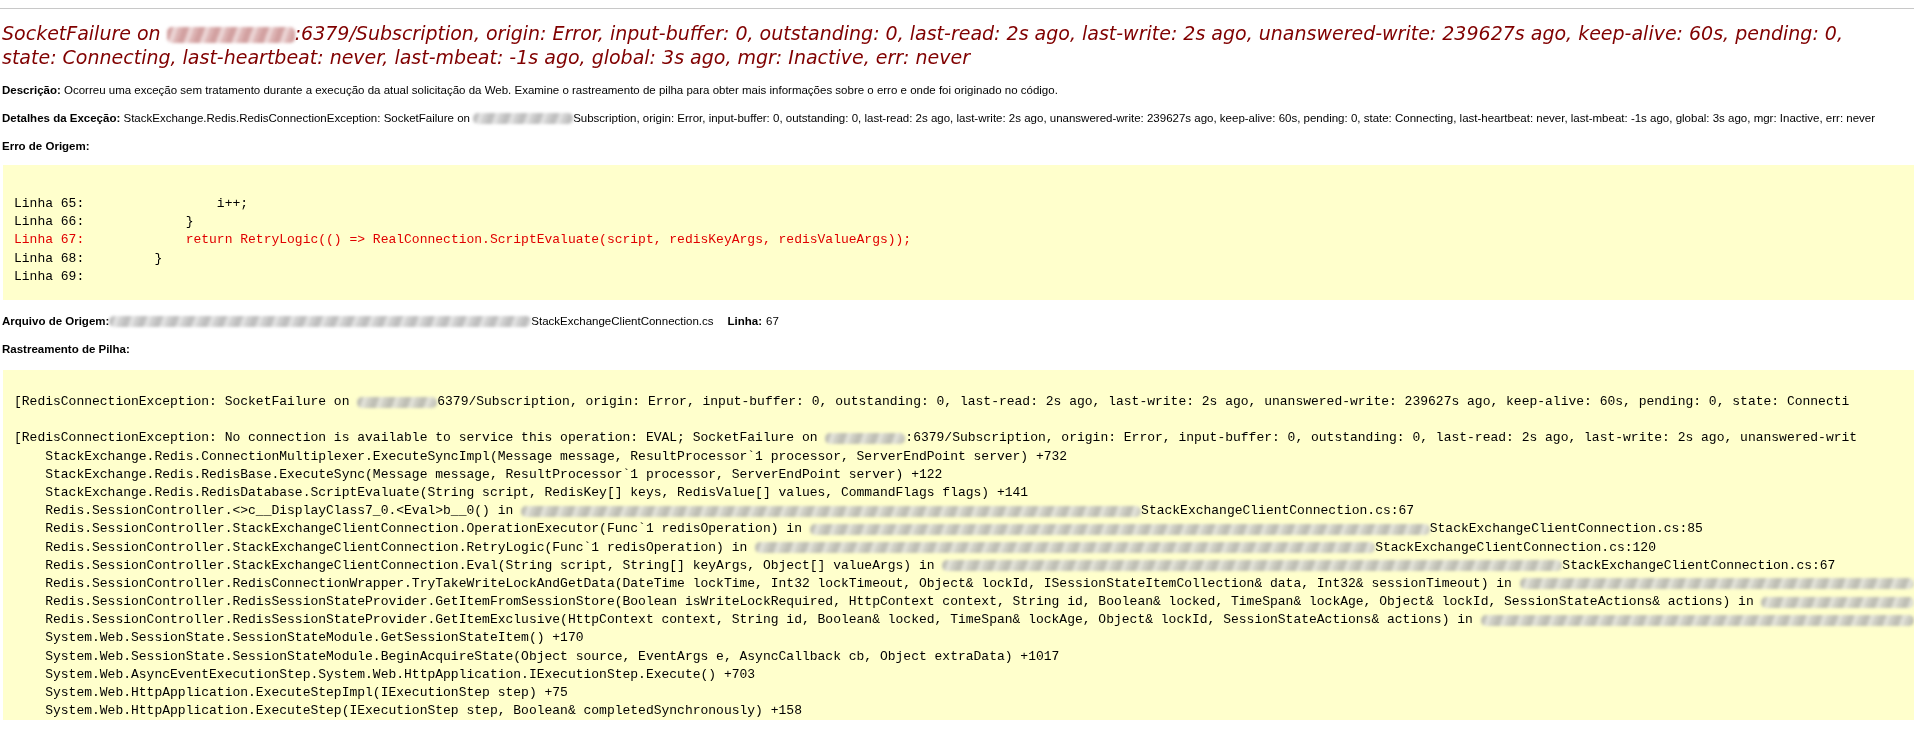 This screenshot has width=1914, height=739. What do you see at coordinates (280, 511) in the screenshot?
I see `stack-frame-text: Redis.SessionController.<>c__DisplayClass7_0.<Eval>b__0() in` at bounding box center [280, 511].